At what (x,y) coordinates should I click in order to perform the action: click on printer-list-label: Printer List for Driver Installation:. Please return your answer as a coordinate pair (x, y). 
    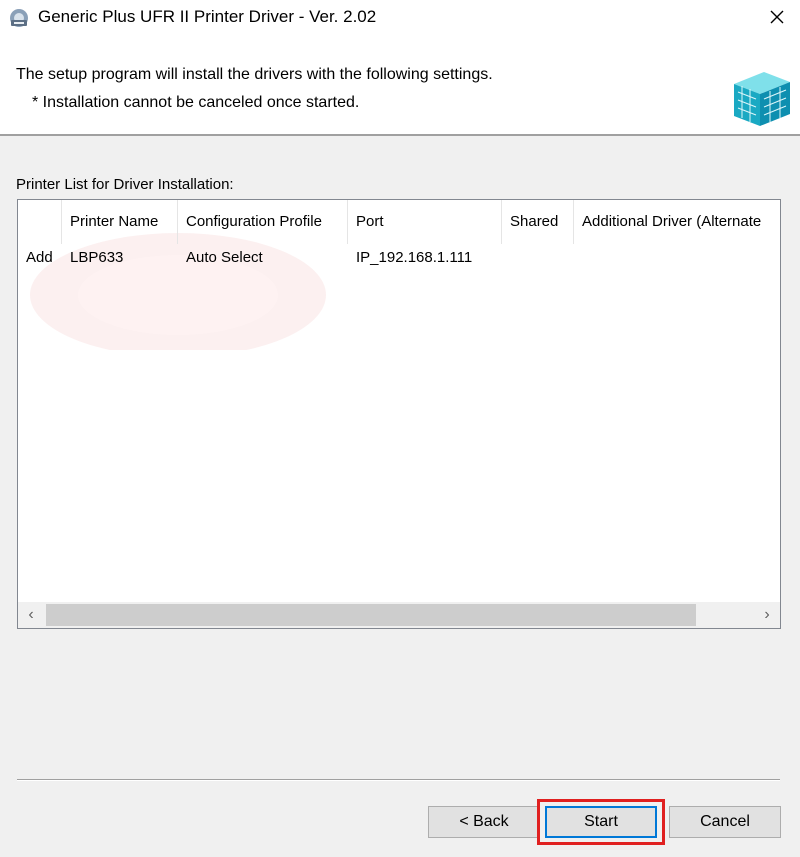
    Looking at the image, I should click on (125, 184).